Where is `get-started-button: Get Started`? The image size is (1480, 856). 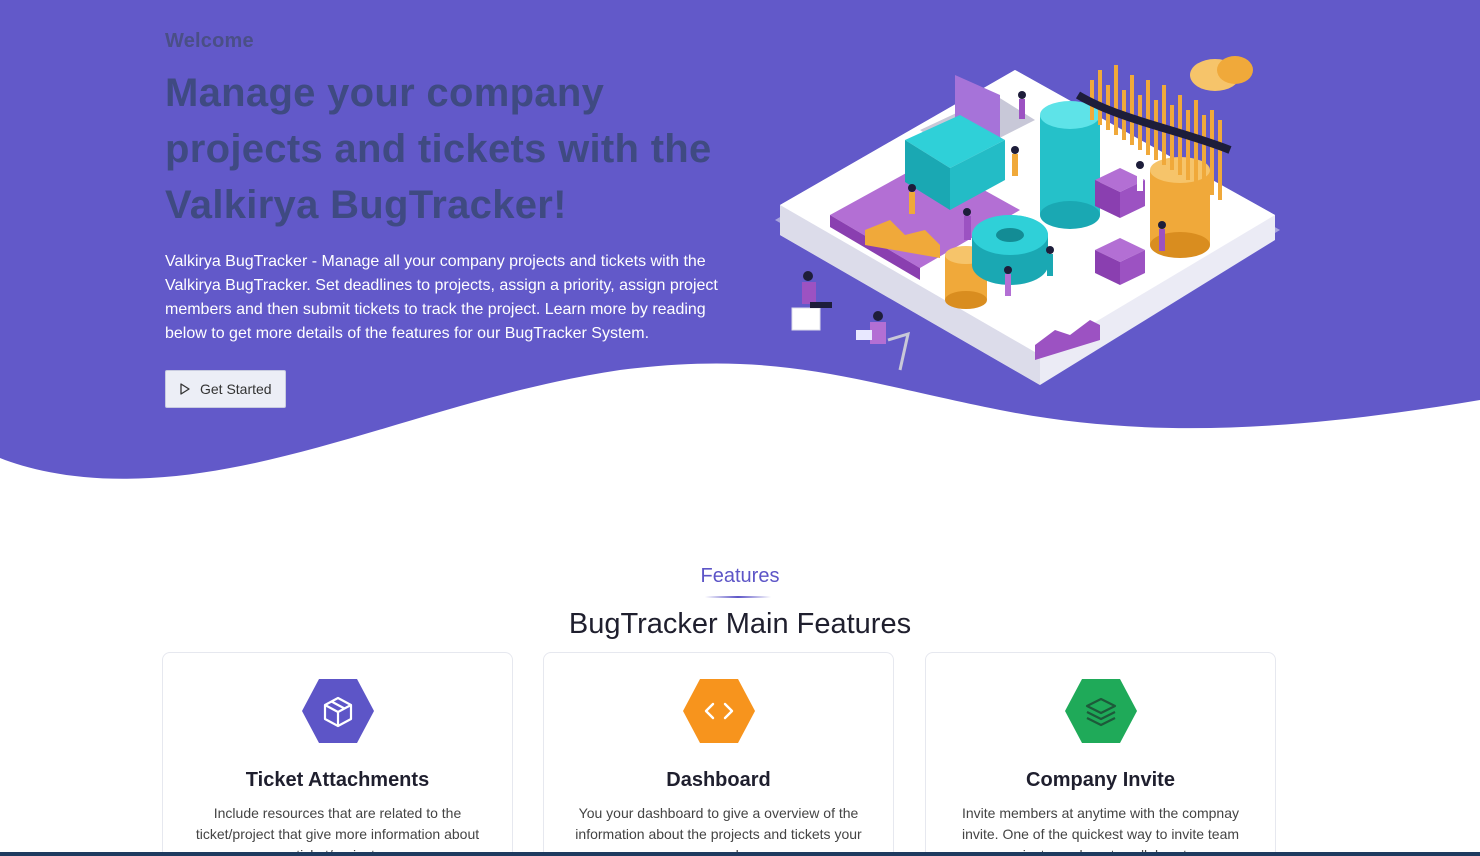
get-started-button: Get Started is located at coordinates (225, 389).